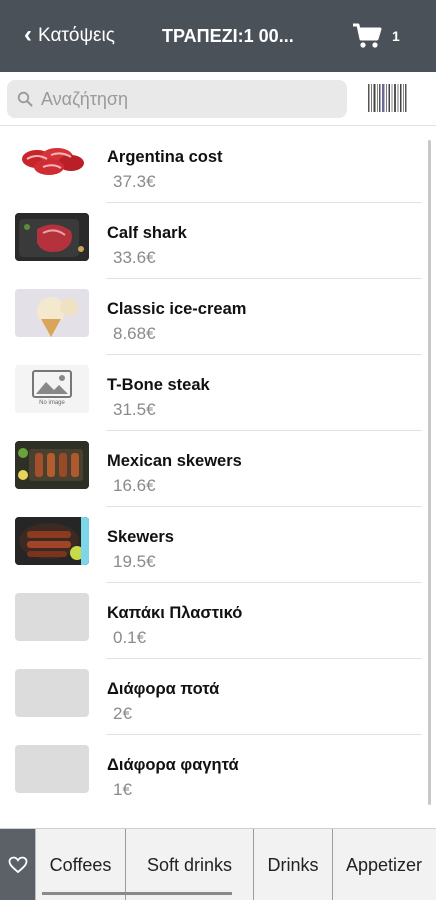 The width and height of the screenshot is (436, 900). I want to click on category-tabs: Coffees Soft drinks Drinks Appetizer, so click(218, 864).